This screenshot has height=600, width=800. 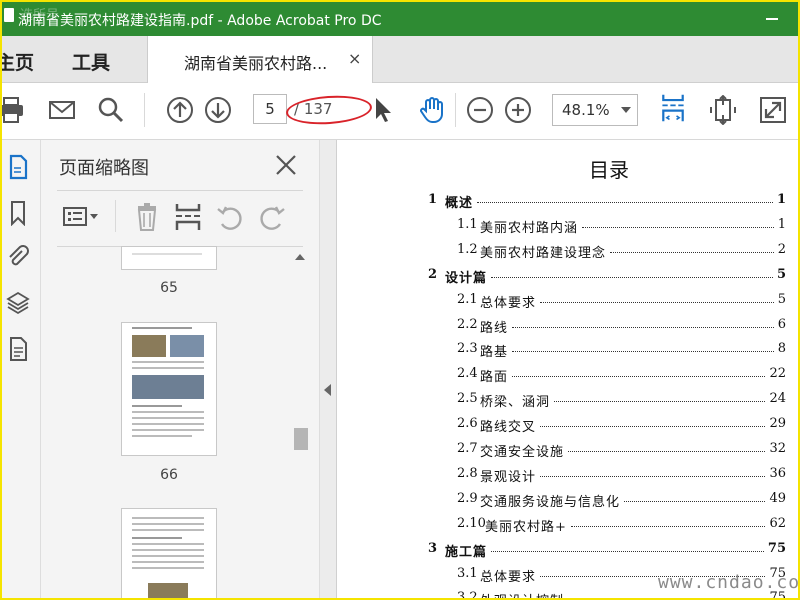 I want to click on select-cursor-icon, so click(x=383, y=110).